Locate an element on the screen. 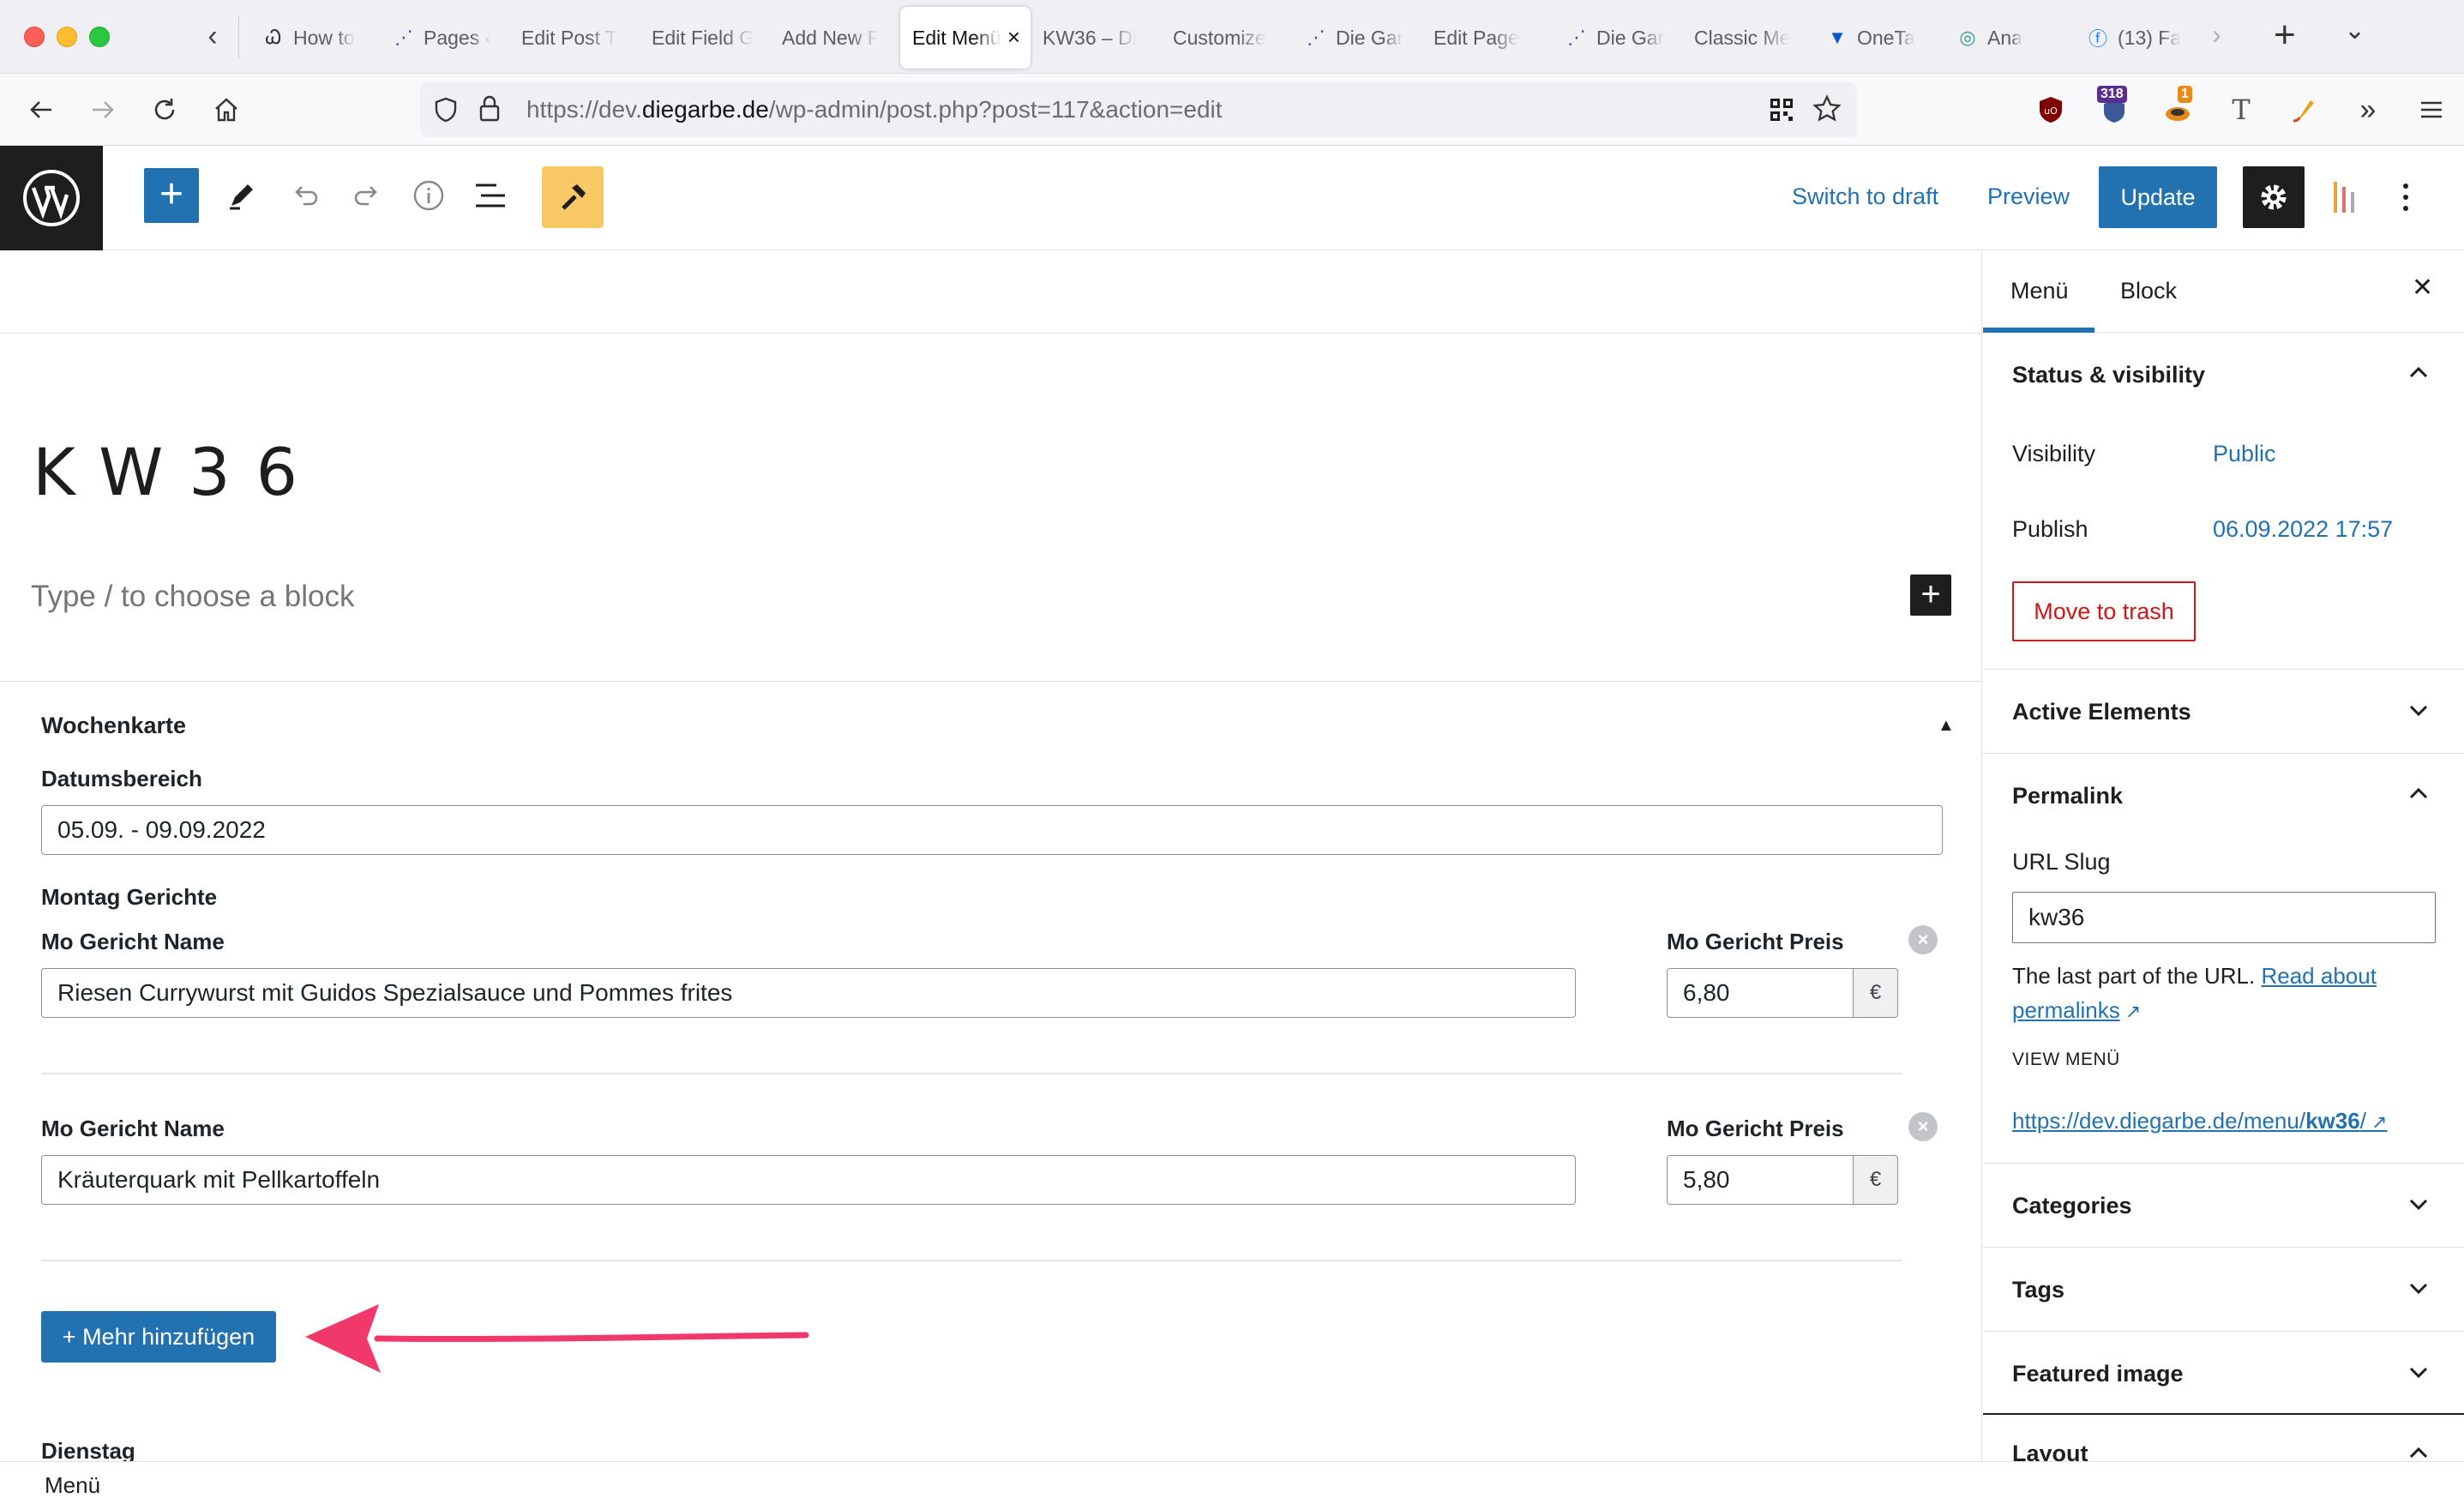 The height and width of the screenshot is (1504, 2464). redo-icon is located at coordinates (367, 195).